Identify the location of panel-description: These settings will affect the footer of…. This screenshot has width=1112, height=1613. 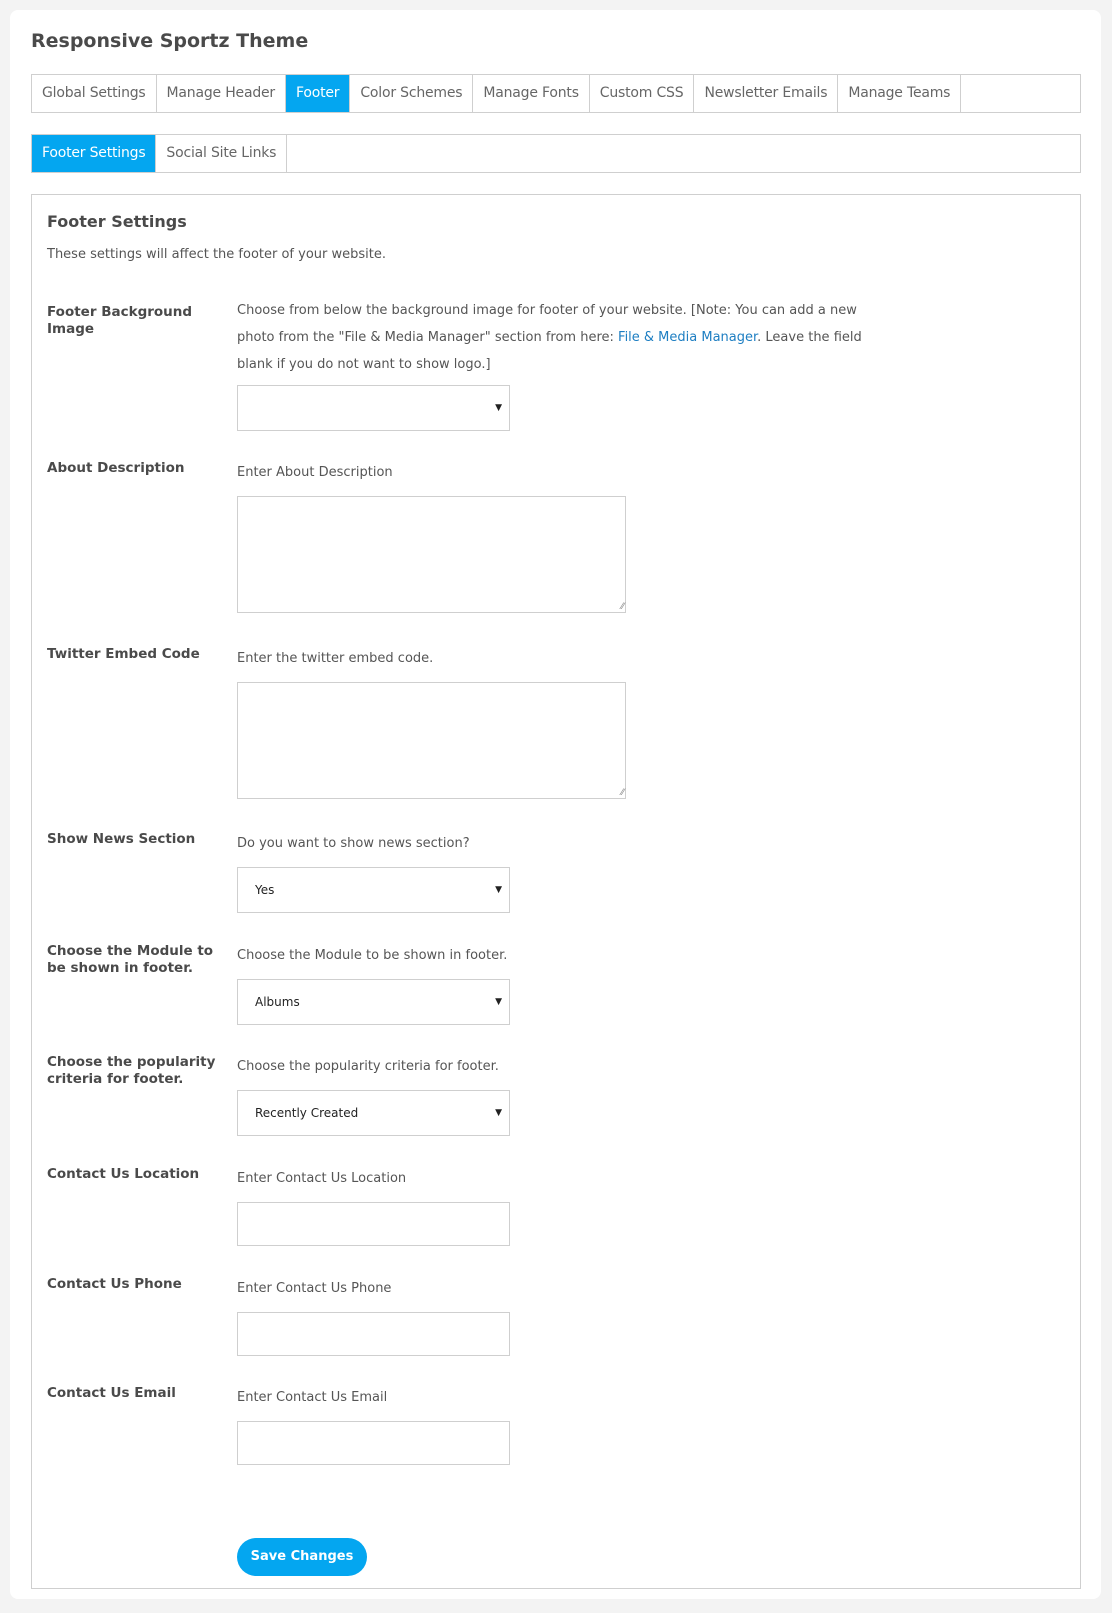
(216, 254).